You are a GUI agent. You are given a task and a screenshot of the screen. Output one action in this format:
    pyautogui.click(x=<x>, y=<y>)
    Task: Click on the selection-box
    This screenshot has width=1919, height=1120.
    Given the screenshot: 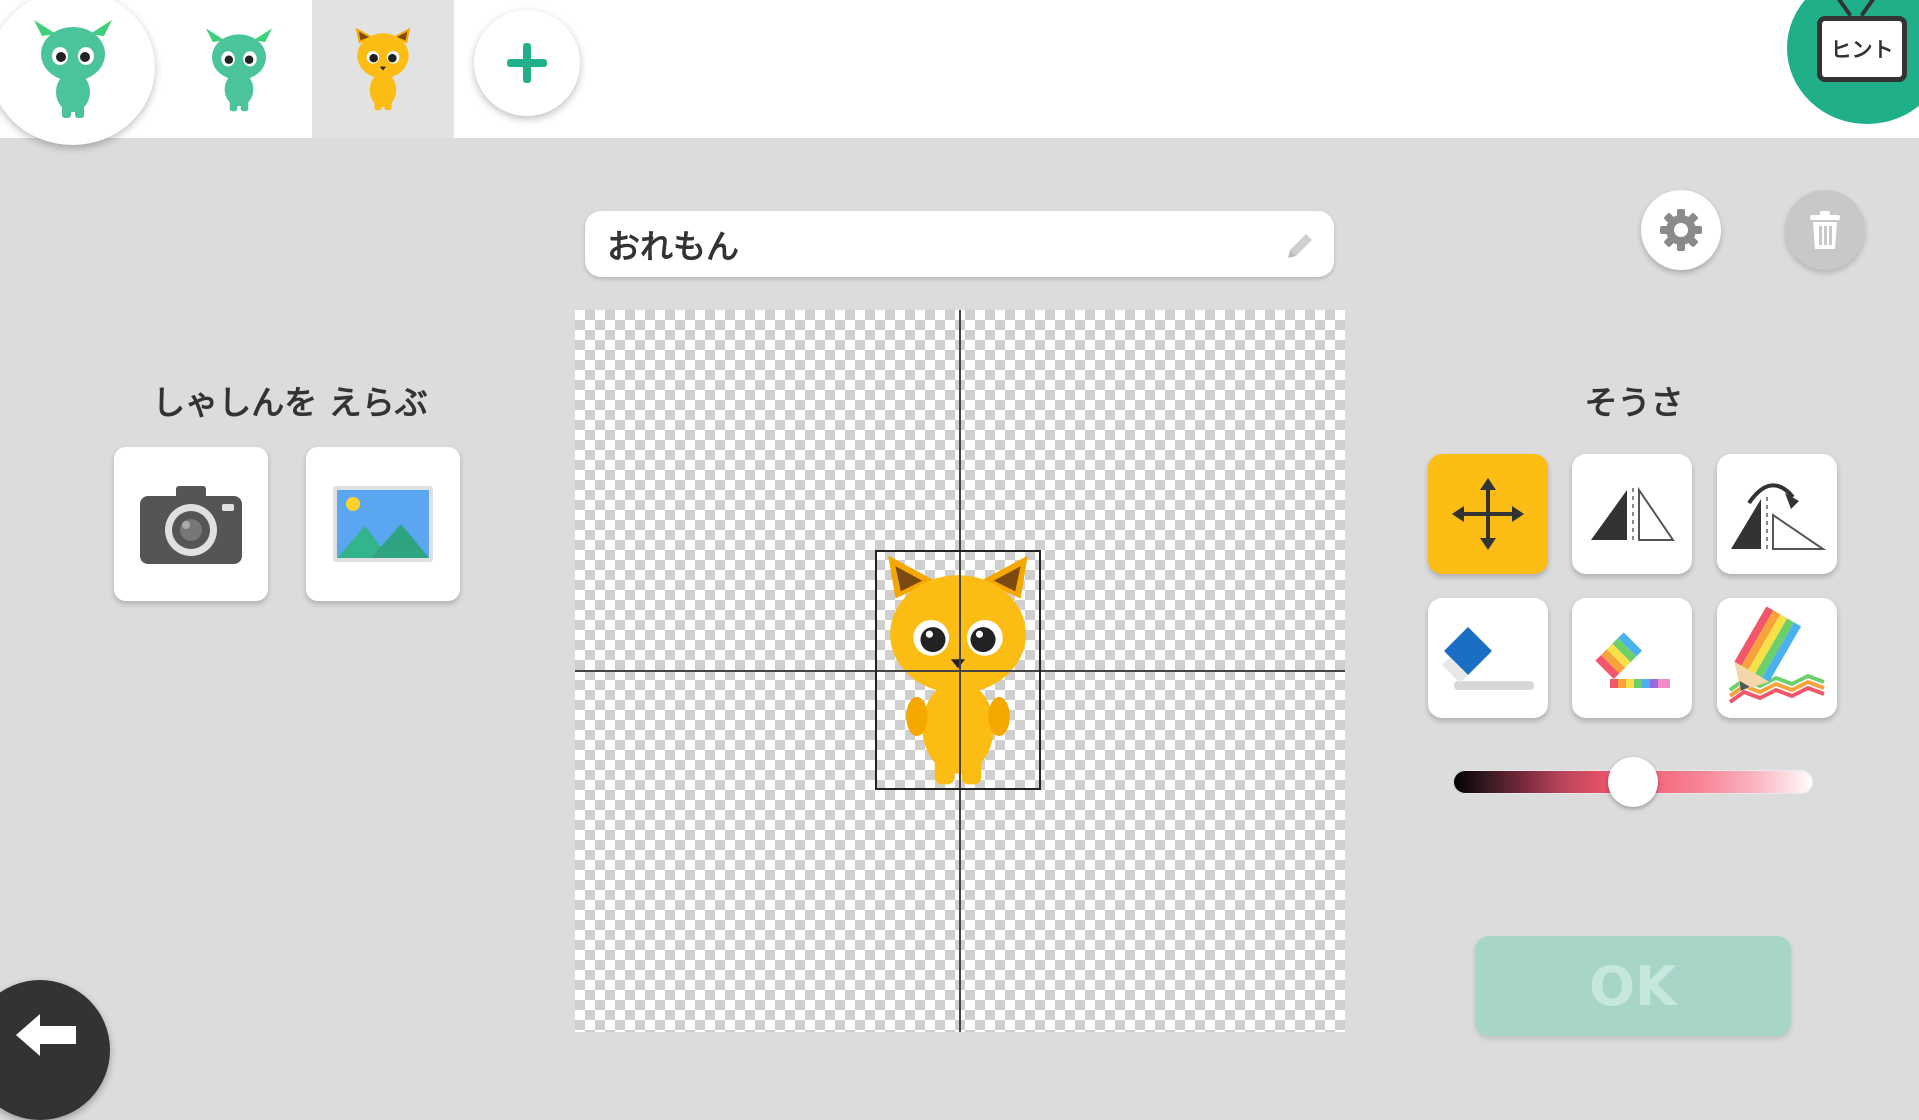 What is the action you would take?
    pyautogui.click(x=958, y=670)
    